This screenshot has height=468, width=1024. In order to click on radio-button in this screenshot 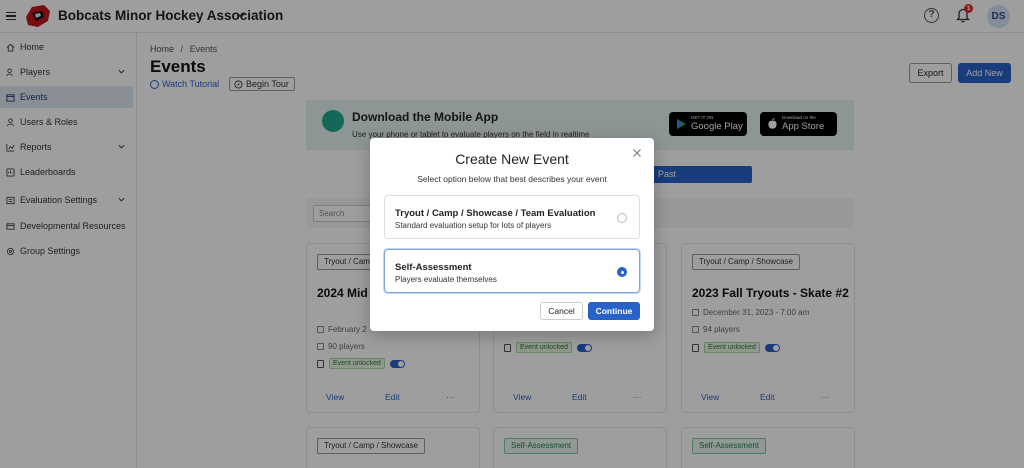, I will do `click(622, 218)`.